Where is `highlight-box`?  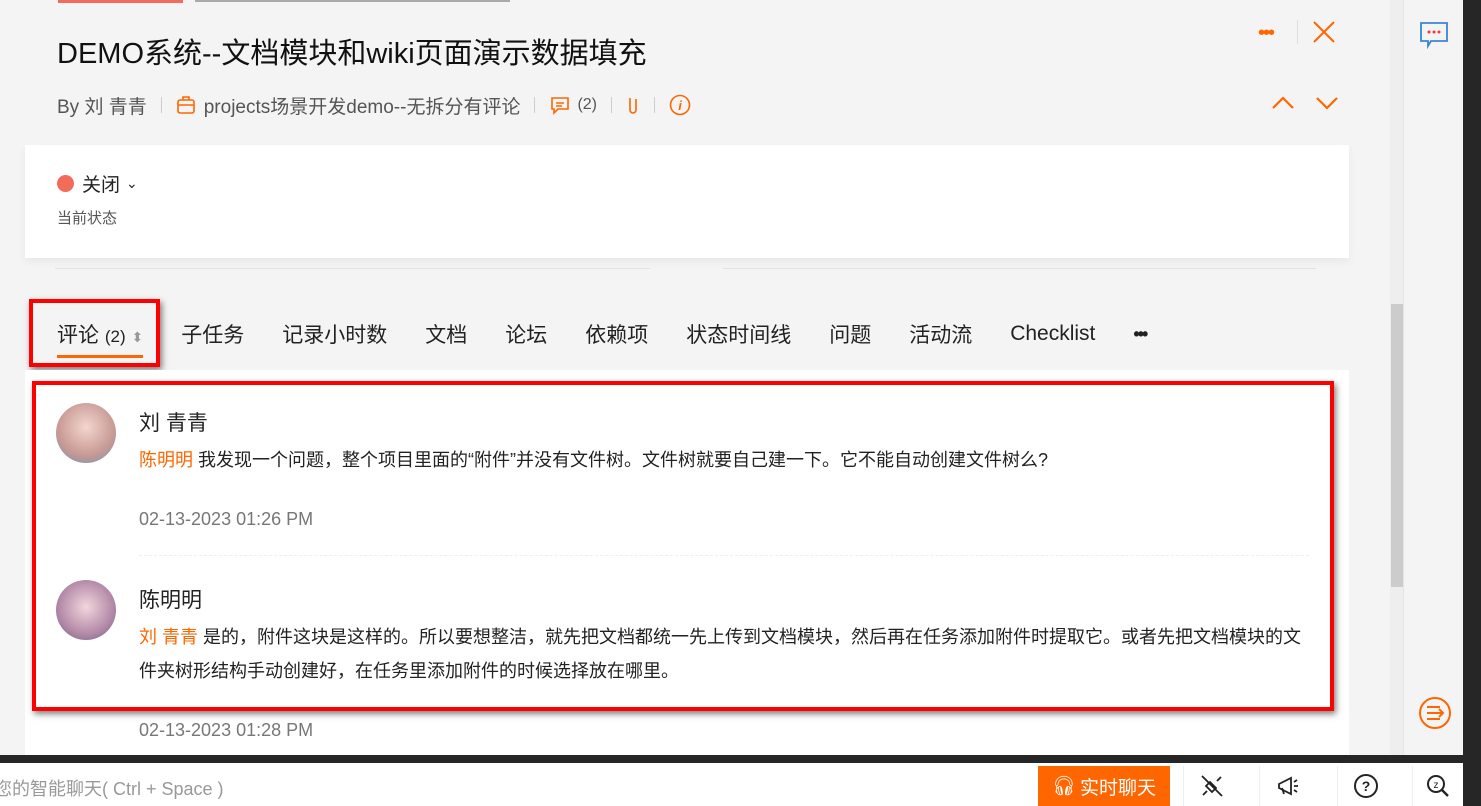 highlight-box is located at coordinates (94, 333).